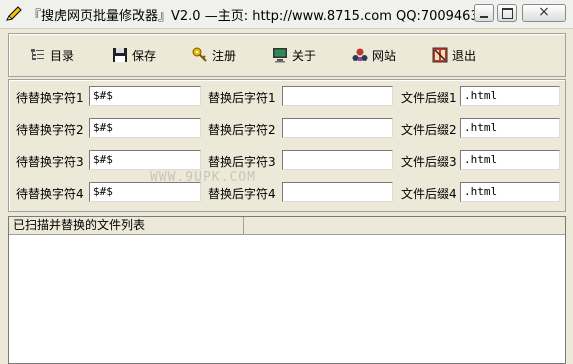  I want to click on directory-icon, so click(38, 55).